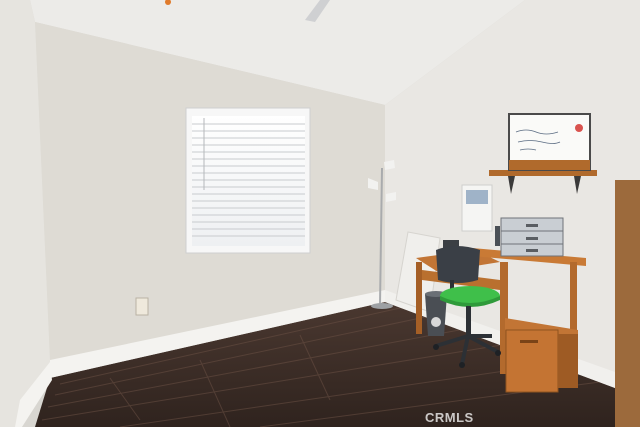  What do you see at coordinates (497, 236) in the screenshot?
I see `desk-figurine` at bounding box center [497, 236].